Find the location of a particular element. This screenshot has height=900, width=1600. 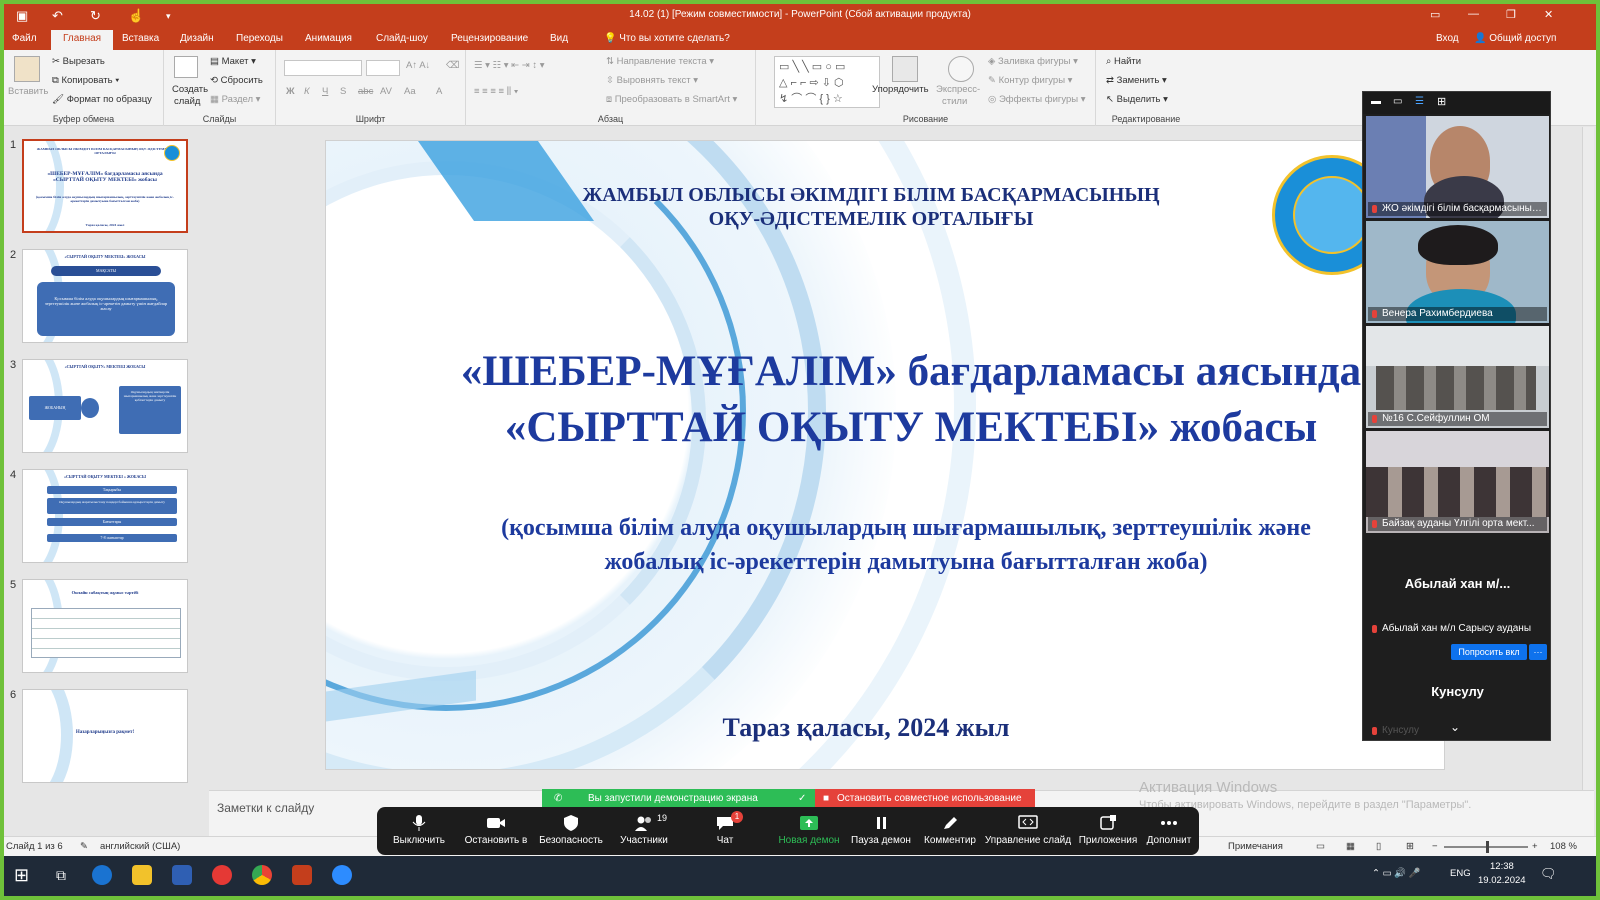

tab-slideshow: Слайд-шоу is located at coordinates (402, 38).